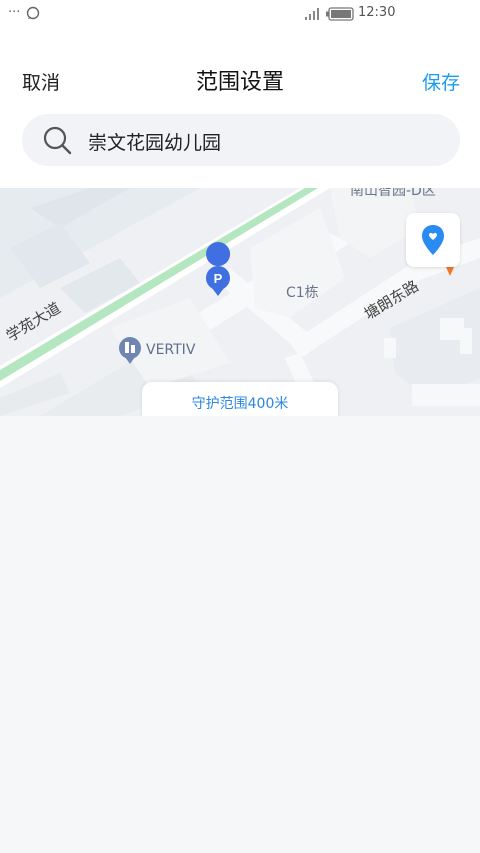  I want to click on message-bubble-icon, so click(33, 12).